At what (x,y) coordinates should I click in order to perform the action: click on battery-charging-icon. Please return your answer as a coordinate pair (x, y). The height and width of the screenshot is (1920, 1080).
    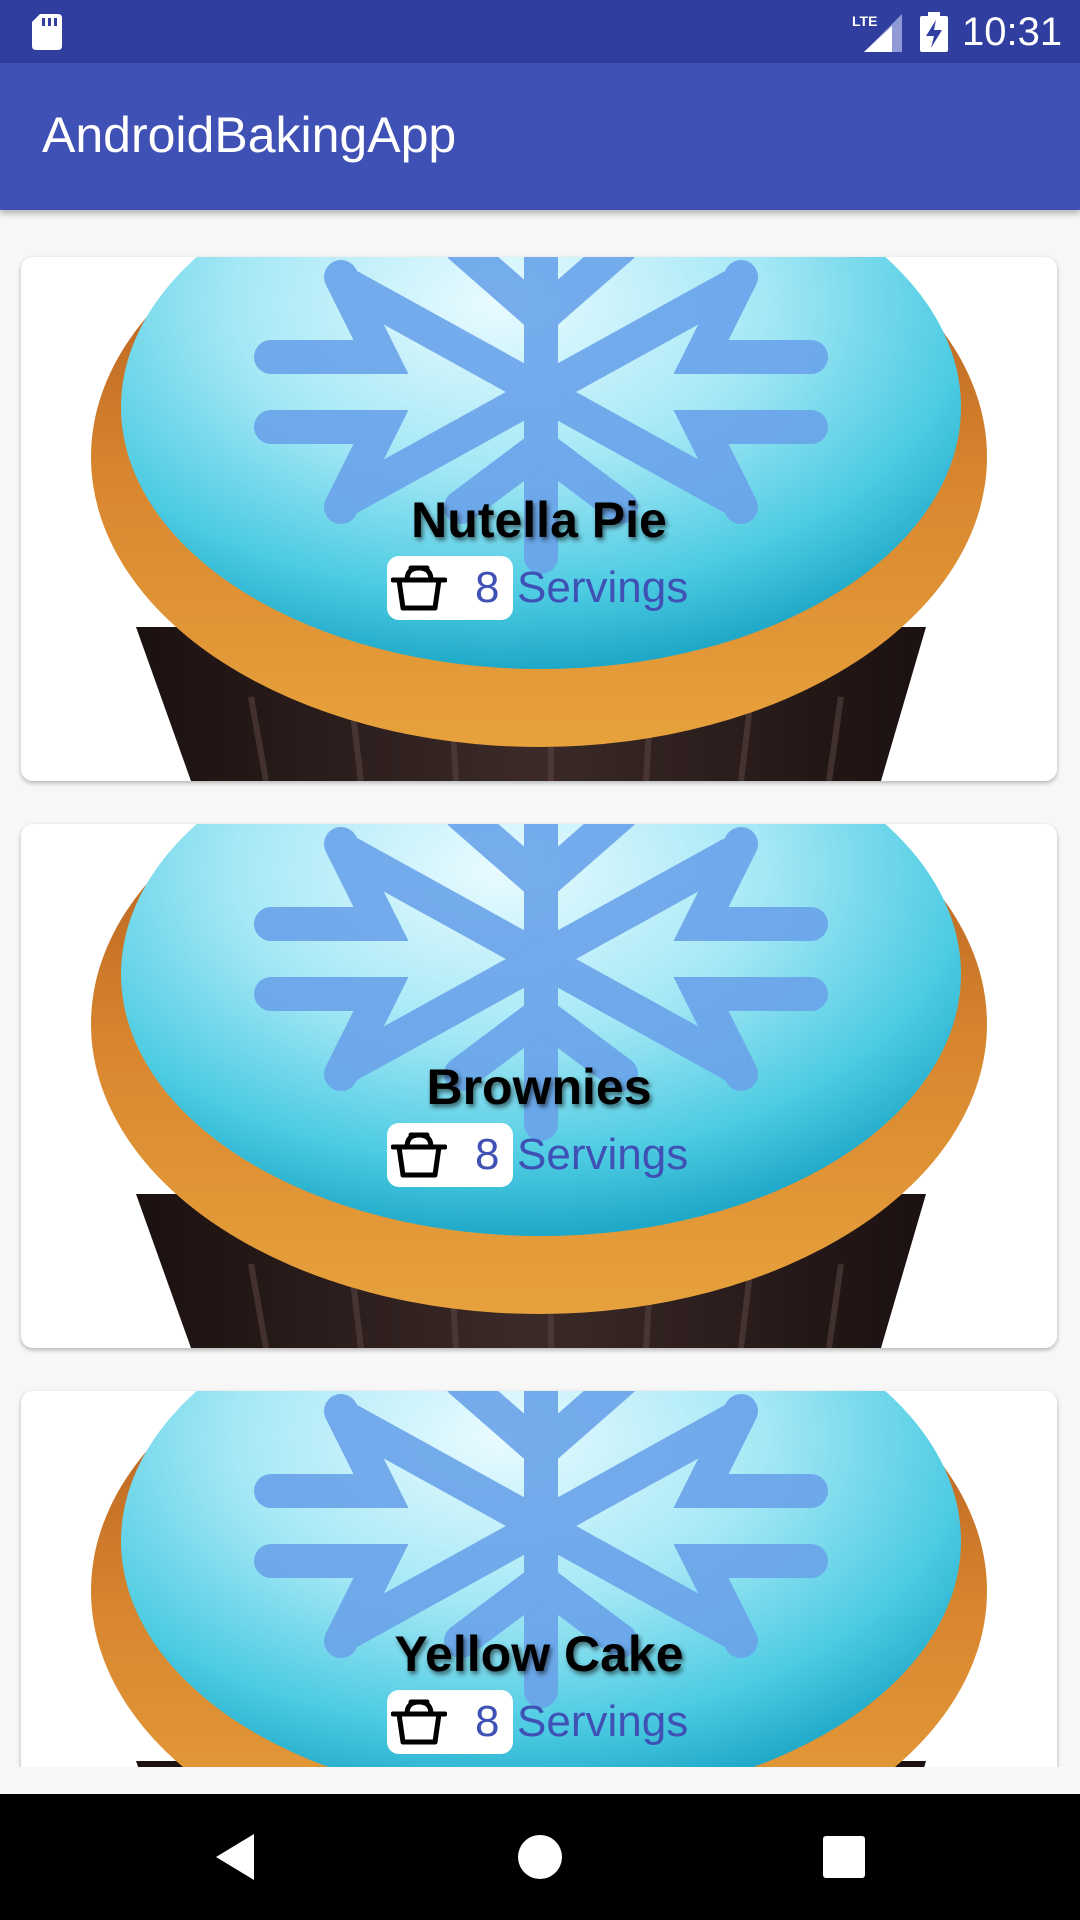
    Looking at the image, I should click on (934, 32).